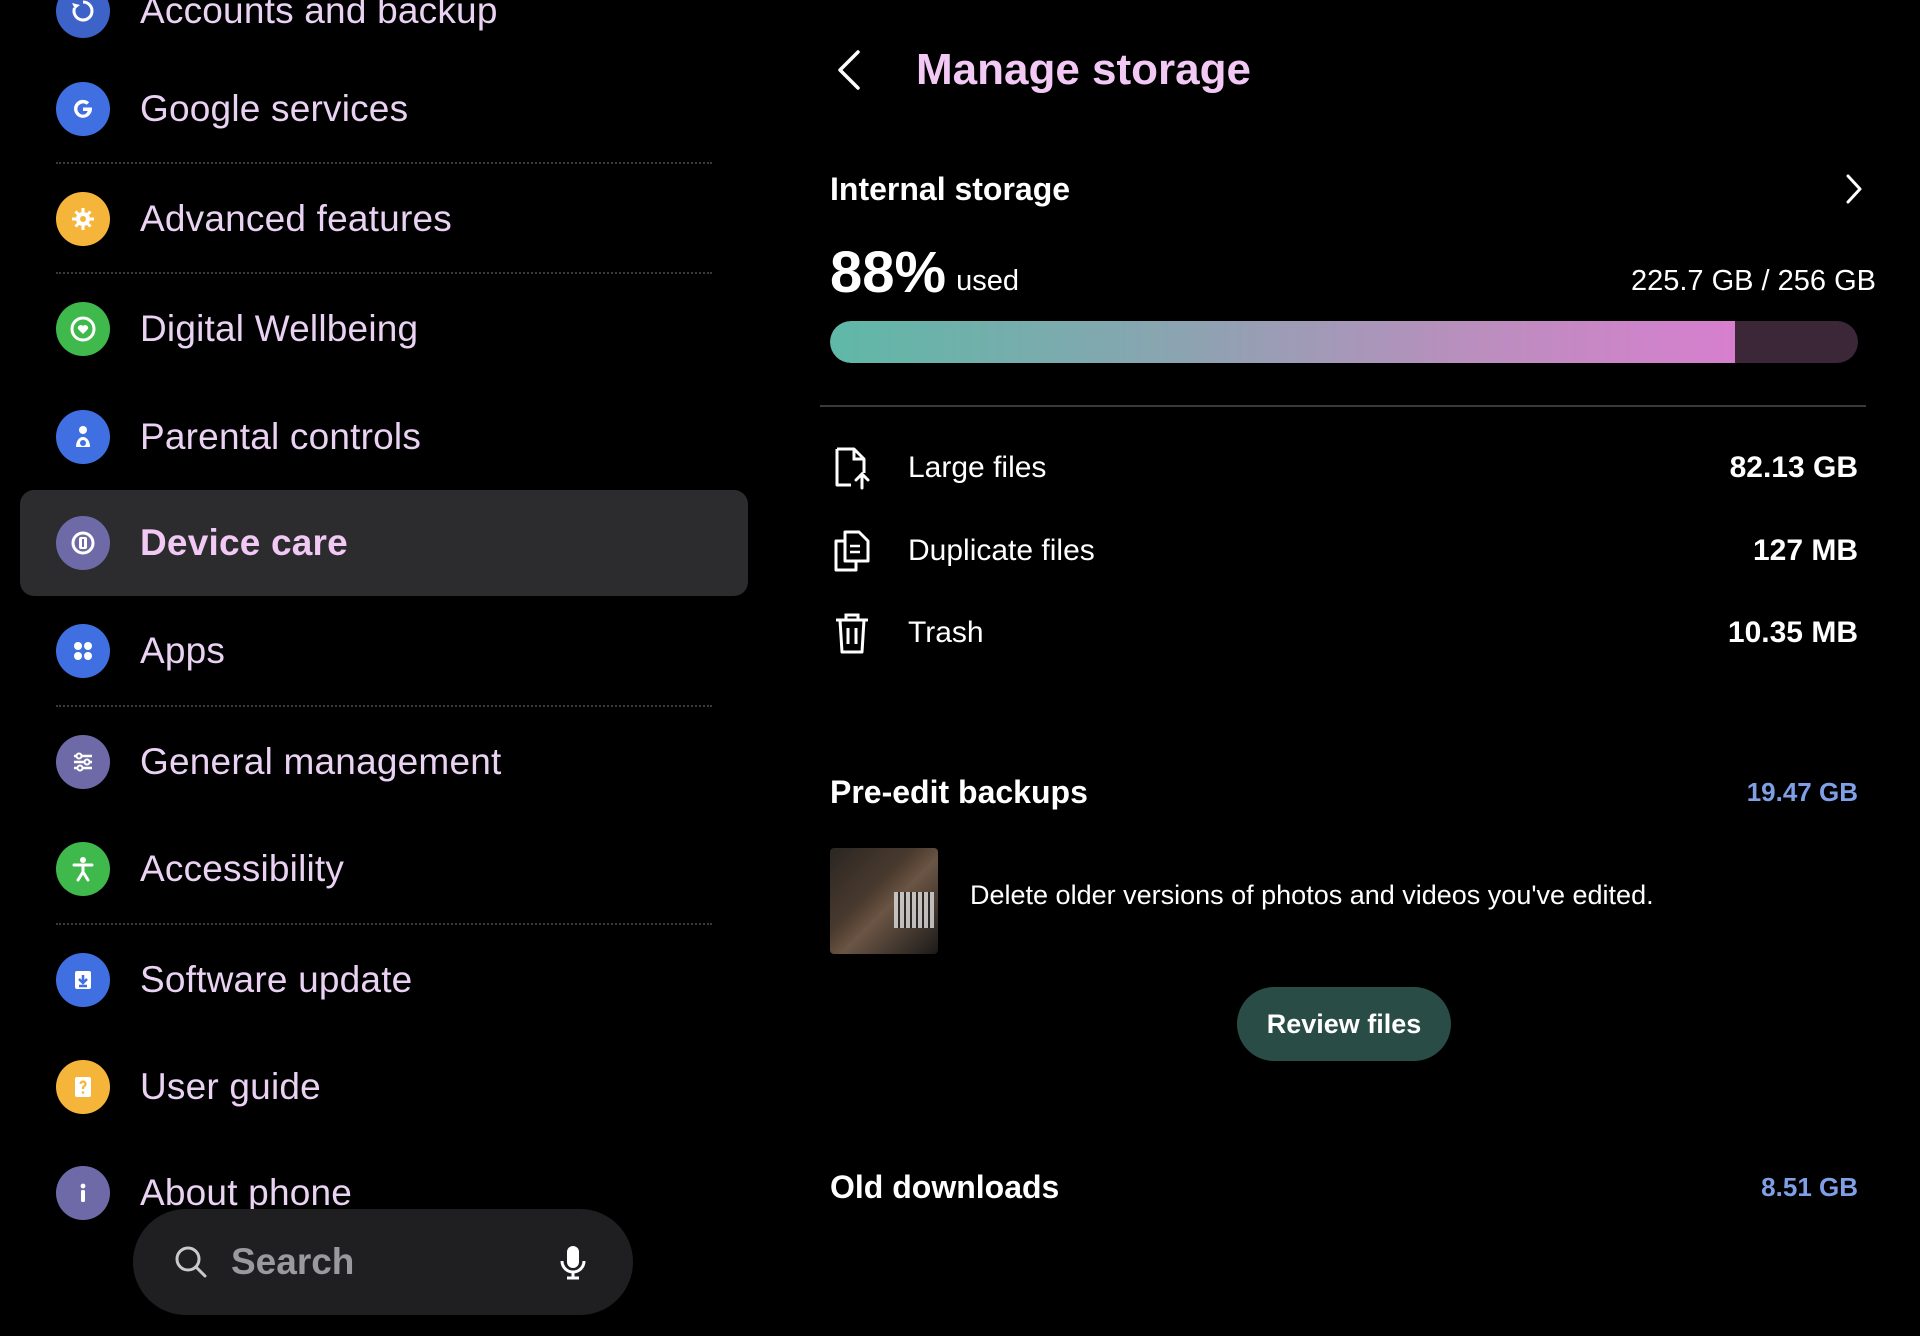 This screenshot has width=1920, height=1336. What do you see at coordinates (959, 791) in the screenshot?
I see `section-title: Pre-edit backups` at bounding box center [959, 791].